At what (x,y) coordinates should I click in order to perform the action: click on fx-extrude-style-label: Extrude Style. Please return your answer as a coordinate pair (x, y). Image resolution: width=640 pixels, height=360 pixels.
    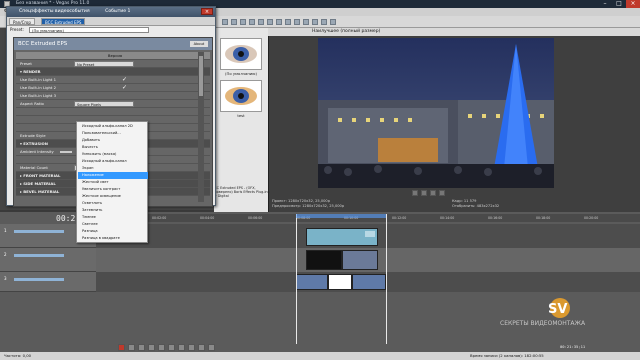
    Looking at the image, I should click on (33, 135).